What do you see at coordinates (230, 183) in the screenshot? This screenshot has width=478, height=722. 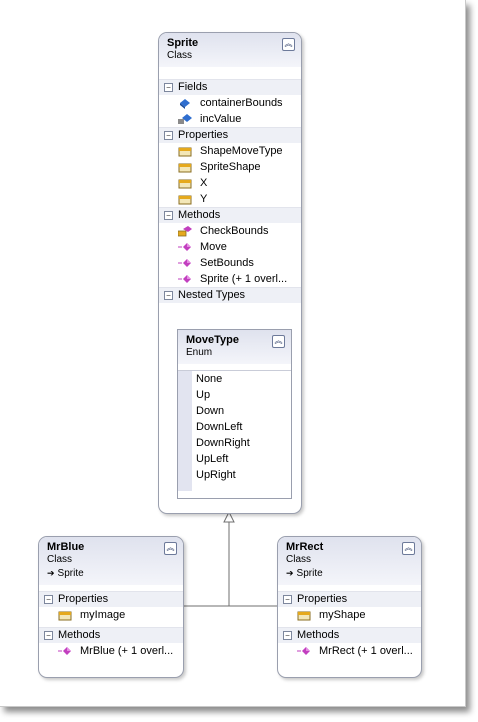 I see `member-property: X` at bounding box center [230, 183].